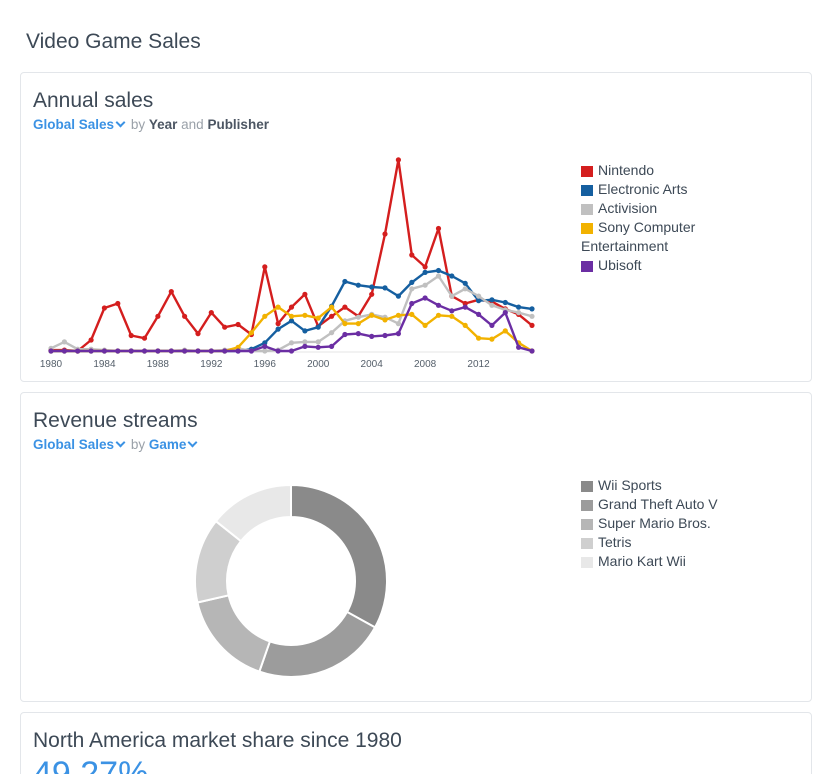  What do you see at coordinates (238, 124) in the screenshot?
I see `dimension-publisher: Publisher` at bounding box center [238, 124].